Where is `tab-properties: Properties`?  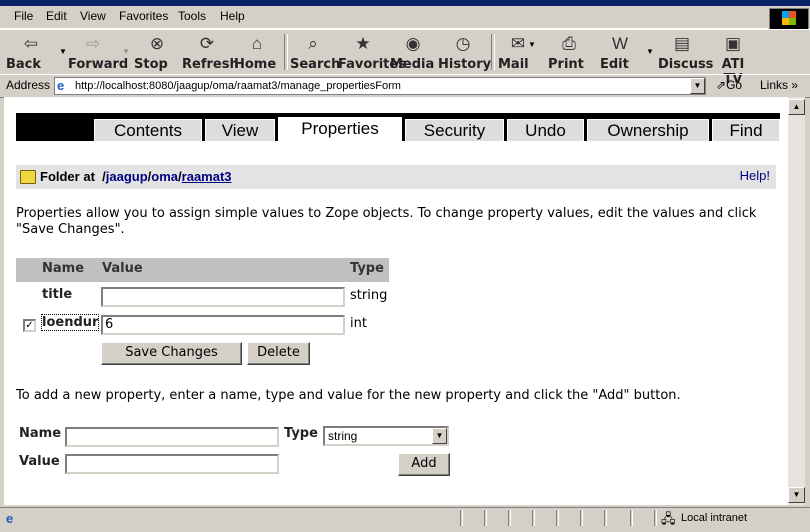
tab-properties: Properties is located at coordinates (340, 130).